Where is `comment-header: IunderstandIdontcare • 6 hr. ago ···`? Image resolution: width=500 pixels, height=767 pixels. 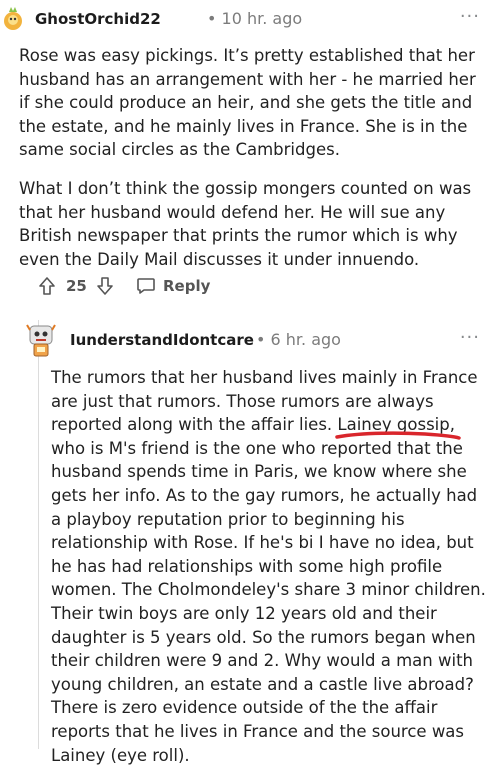 comment-header: IunderstandIdontcare • 6 hr. ago ··· is located at coordinates (250, 338).